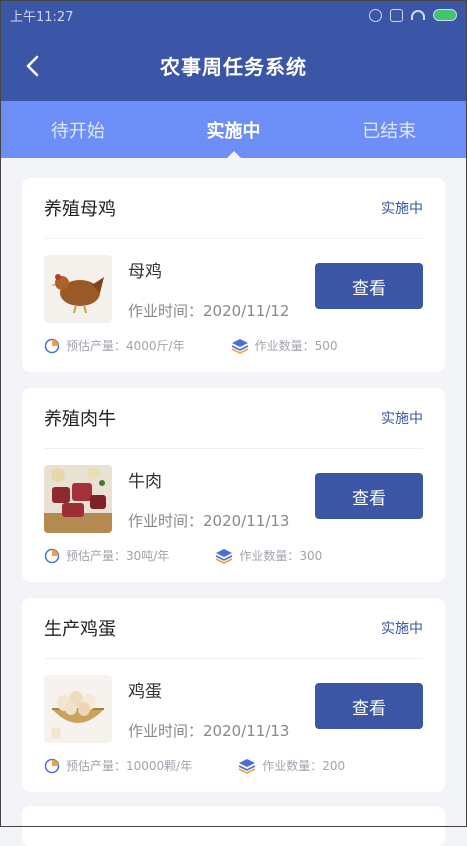 The width and height of the screenshot is (467, 846). Describe the element at coordinates (233, 208) in the screenshot. I see `card-header: 养殖母鸡 实施中` at that location.